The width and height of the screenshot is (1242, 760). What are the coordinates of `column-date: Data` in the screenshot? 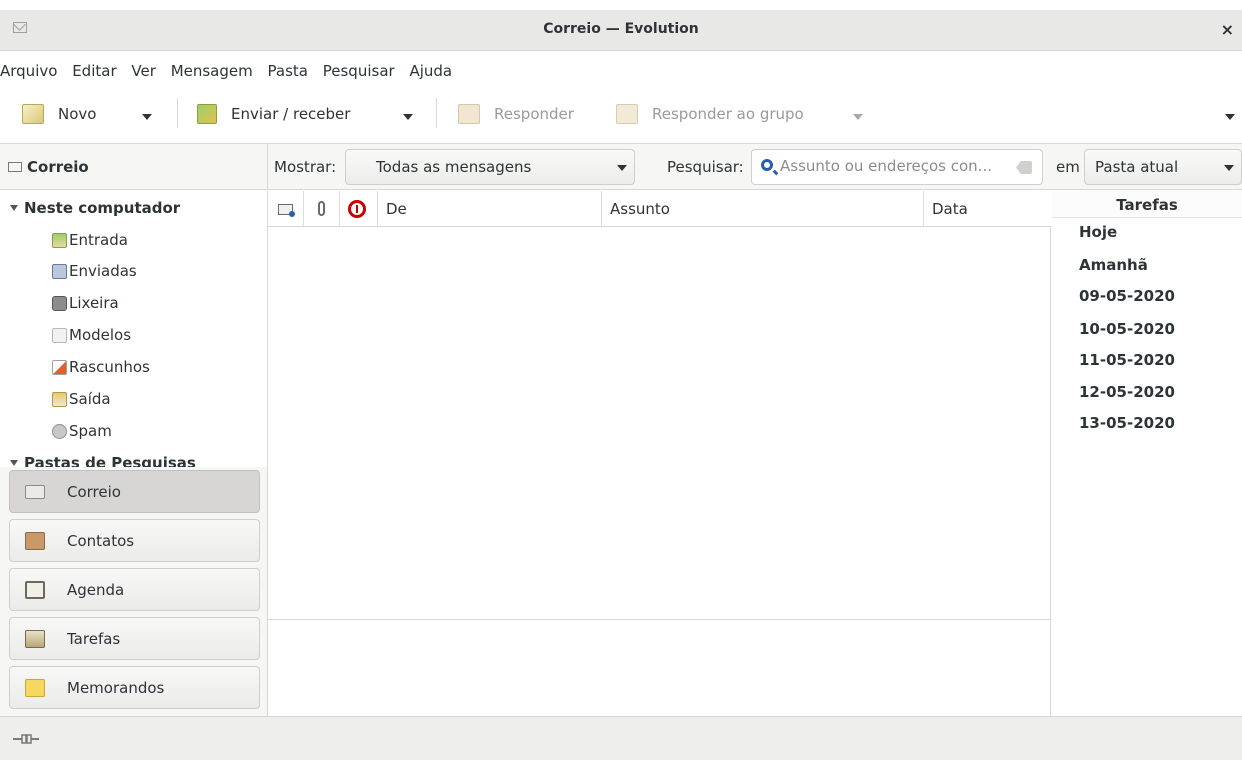 It's located at (987, 209).